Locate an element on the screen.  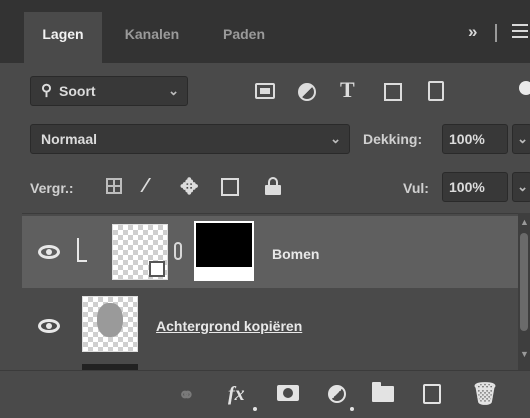
trash-icon: 🗑 is located at coordinates (485, 394).